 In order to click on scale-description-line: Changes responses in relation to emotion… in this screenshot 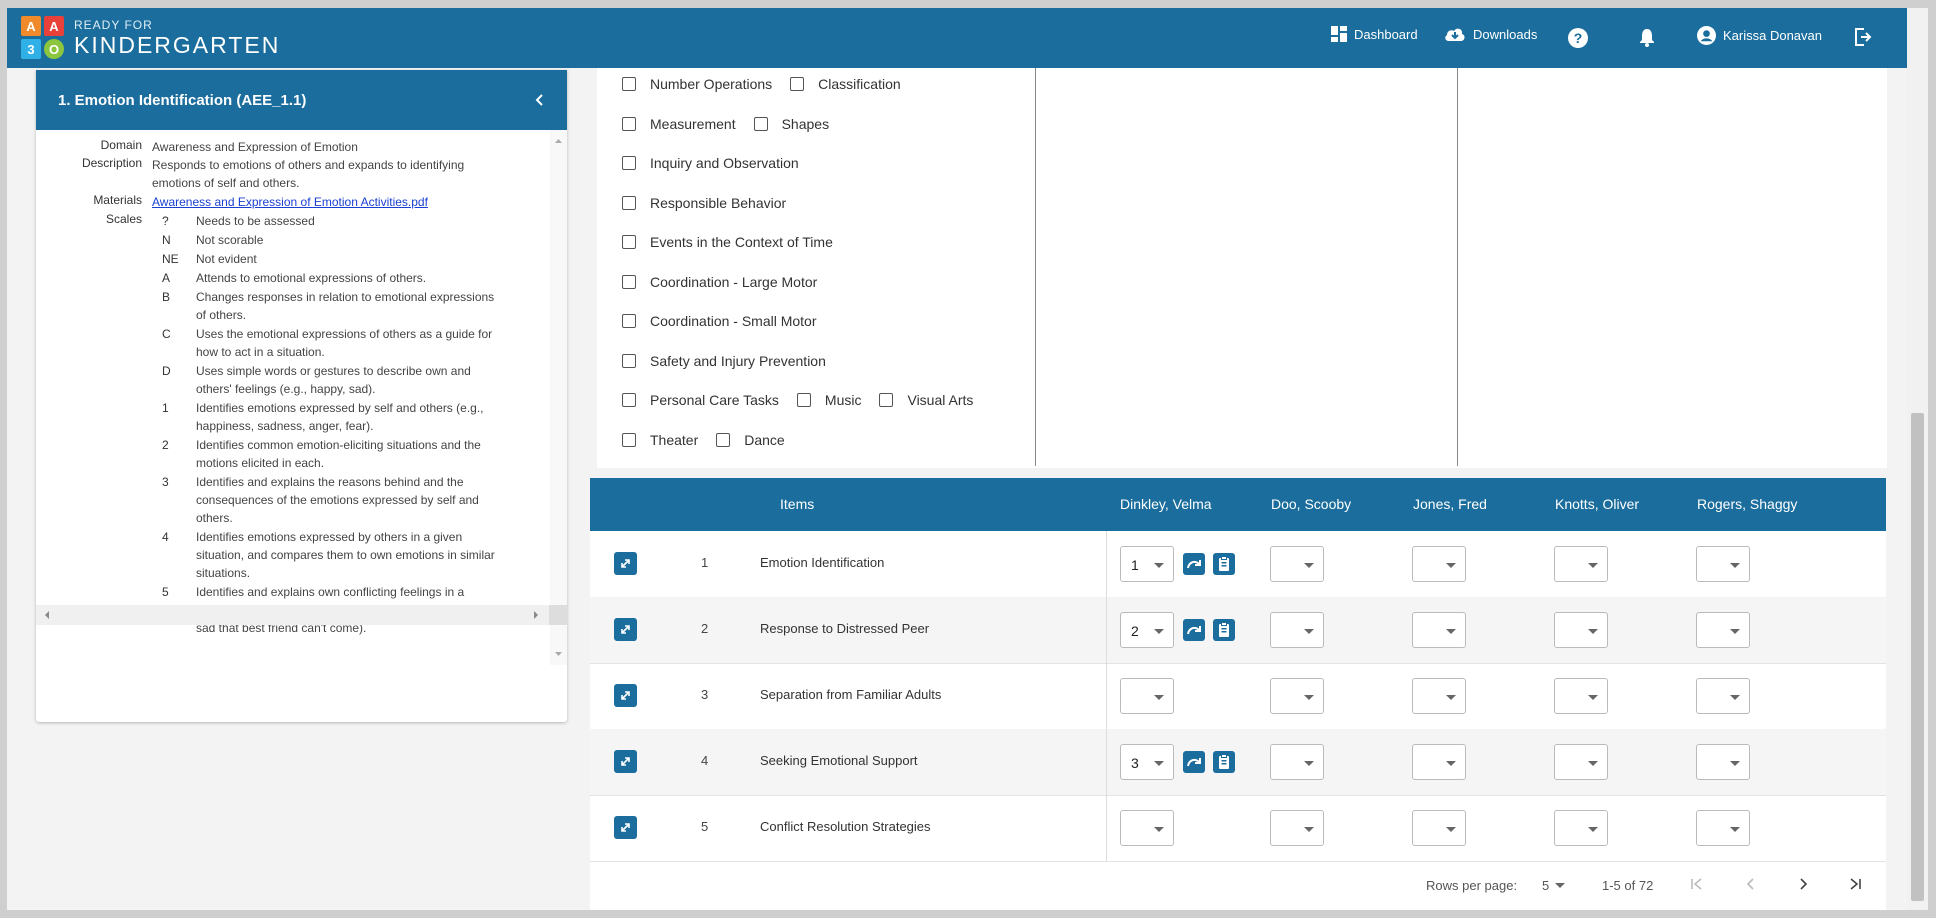, I will do `click(345, 297)`.